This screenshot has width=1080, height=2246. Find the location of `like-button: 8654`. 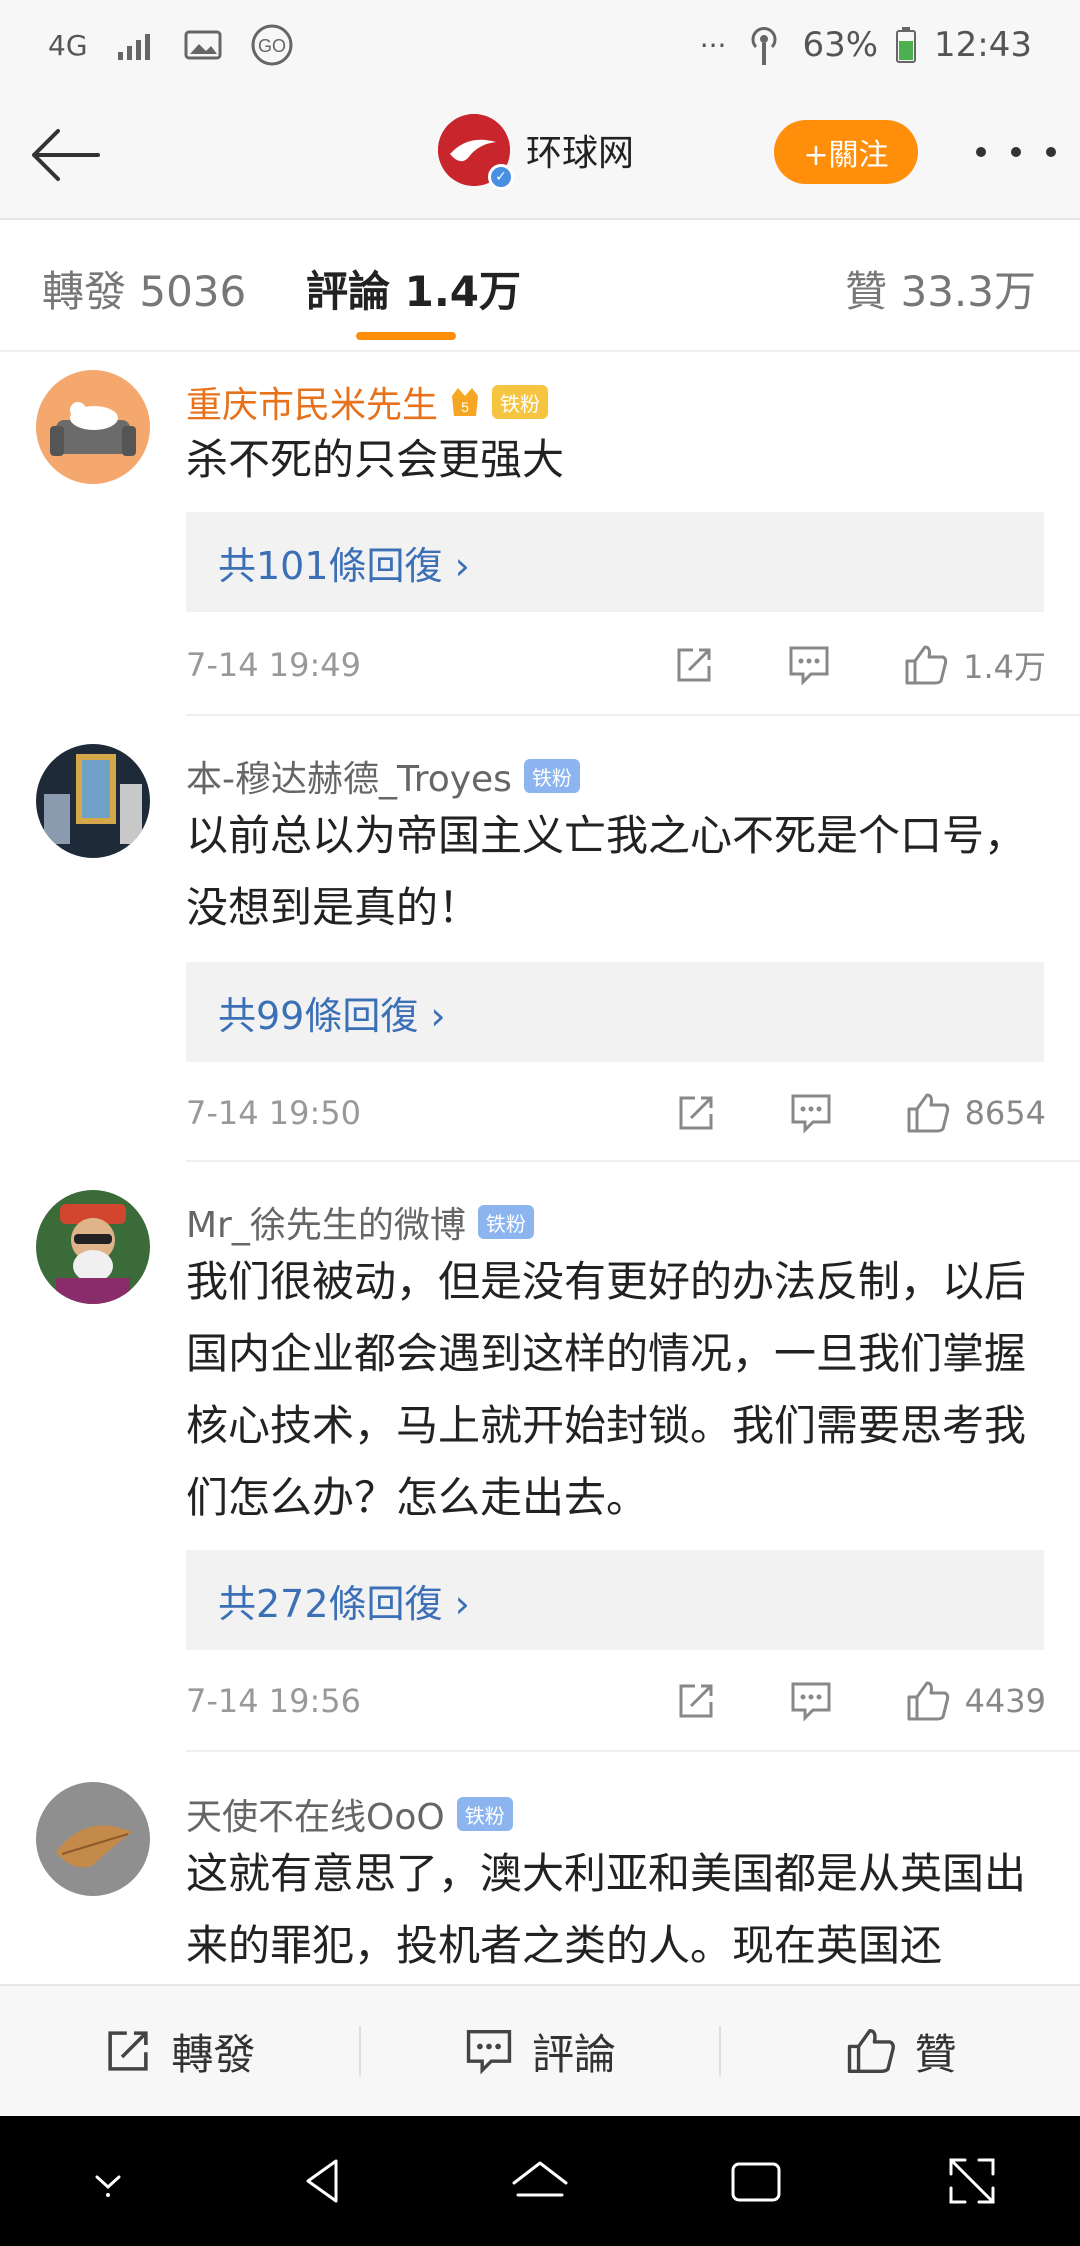

like-button: 8654 is located at coordinates (975, 1113).